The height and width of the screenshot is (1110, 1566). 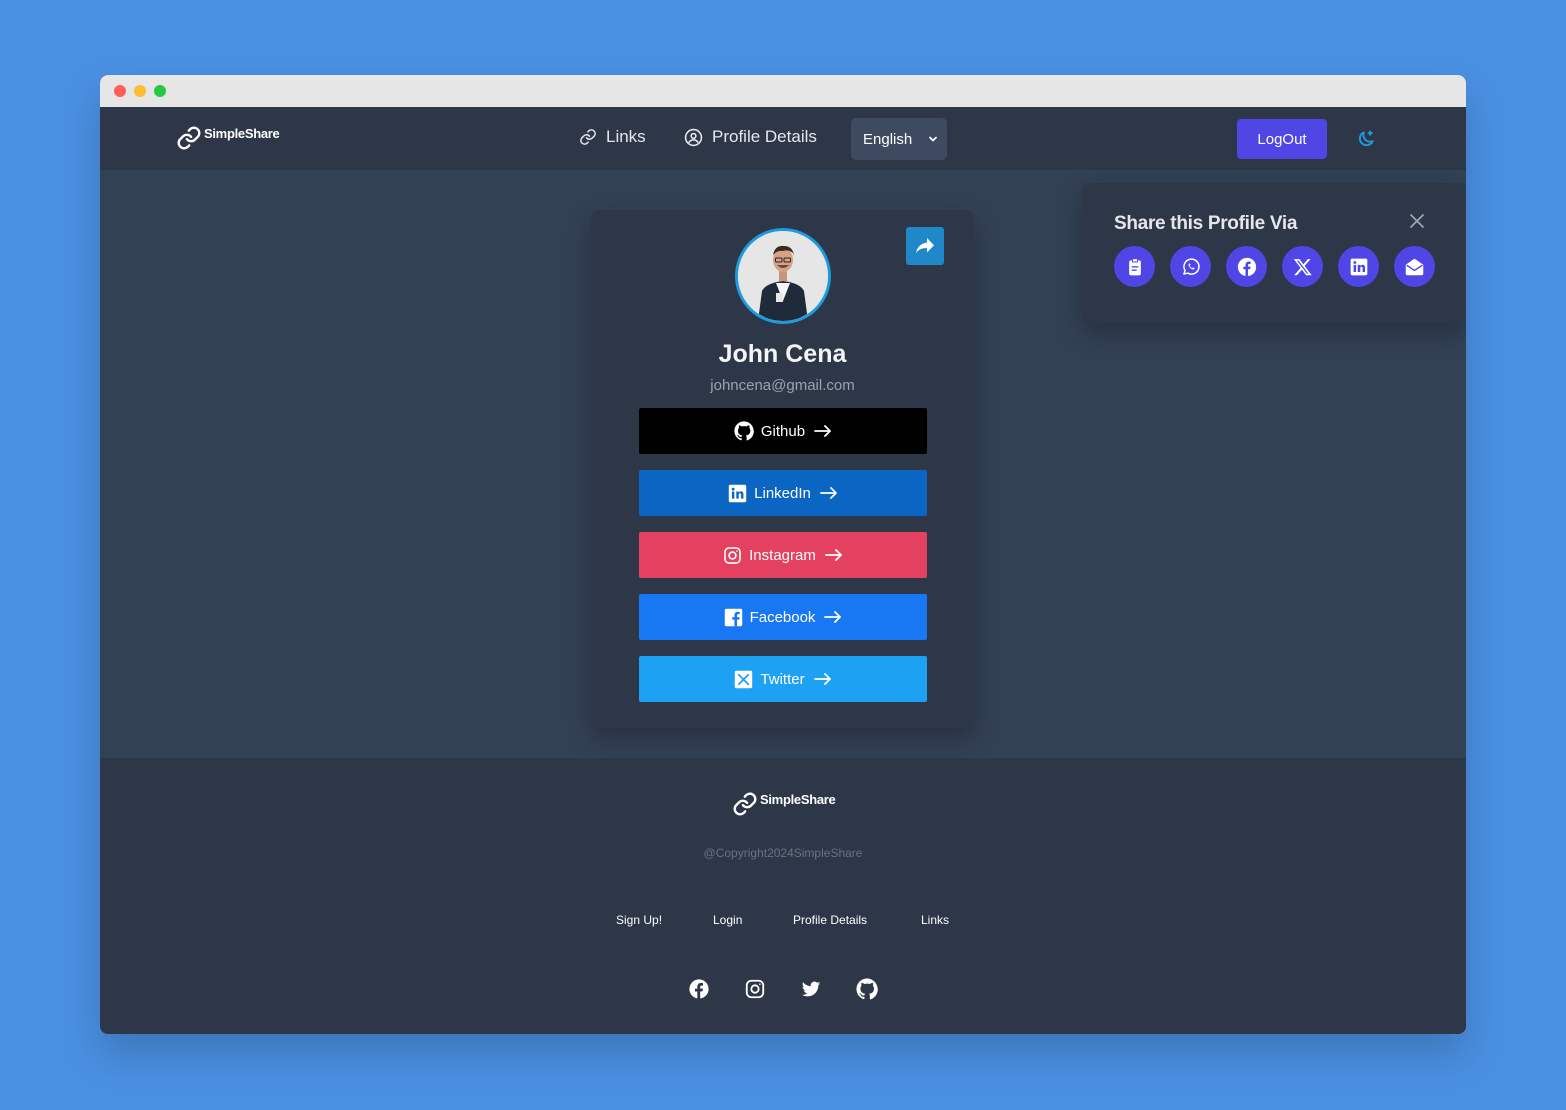 I want to click on share-linkedin-button, so click(x=1358, y=266).